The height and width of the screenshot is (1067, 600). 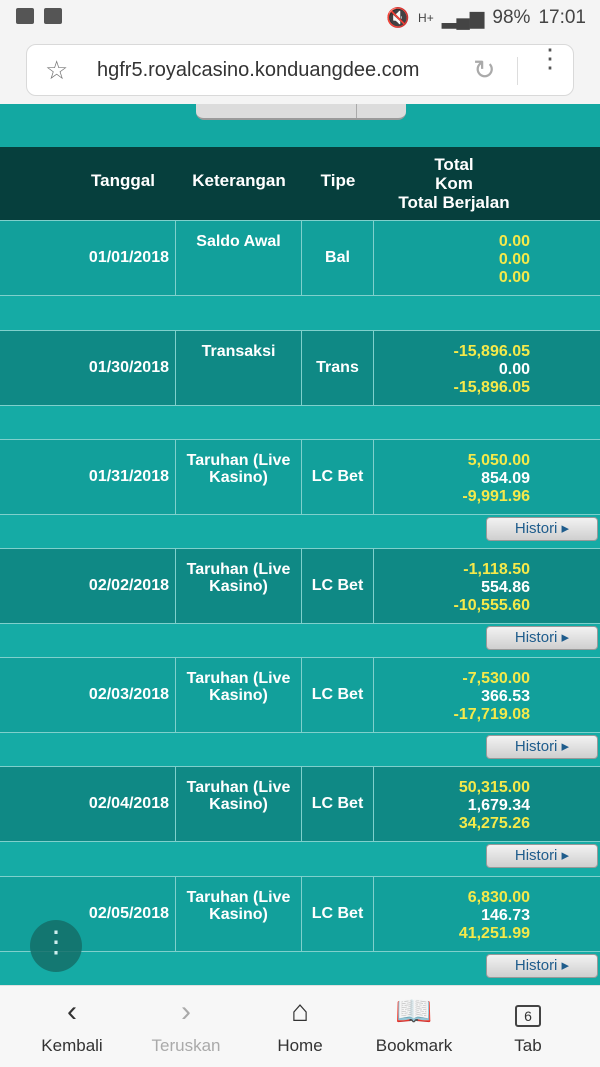 What do you see at coordinates (338, 180) in the screenshot?
I see `header-type: Tipe` at bounding box center [338, 180].